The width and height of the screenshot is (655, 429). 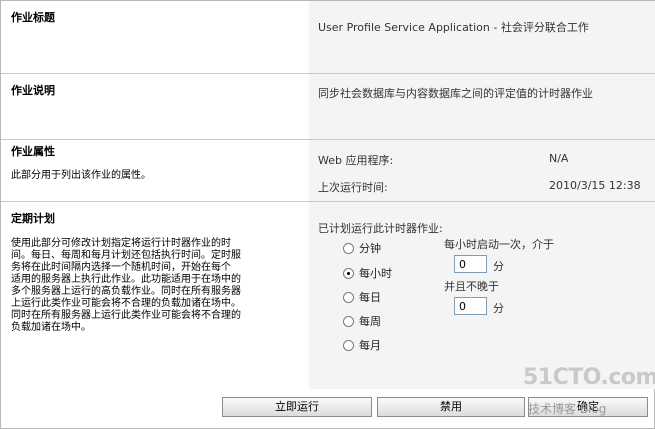 I want to click on radio-daily: 每日, so click(x=362, y=297).